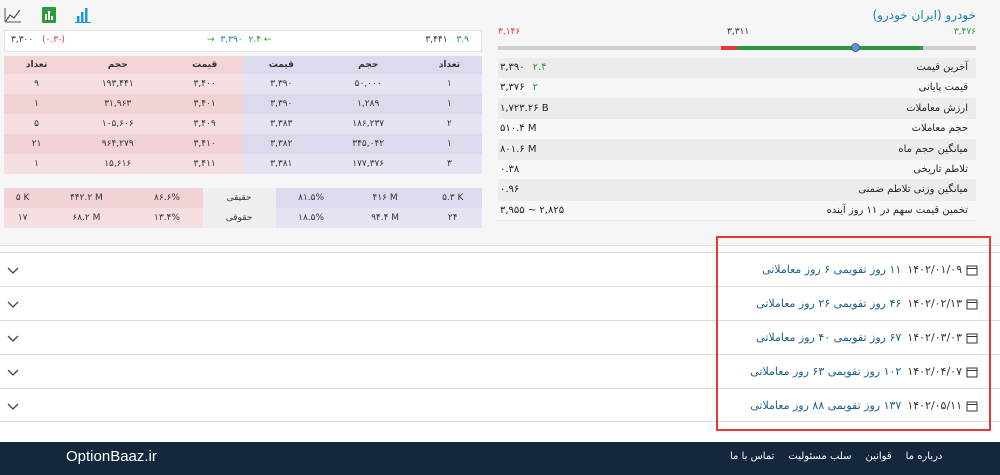 This screenshot has height=475, width=1000. What do you see at coordinates (118, 144) in the screenshot?
I see `table-cell: ۹۶۴,۲۷۹` at bounding box center [118, 144].